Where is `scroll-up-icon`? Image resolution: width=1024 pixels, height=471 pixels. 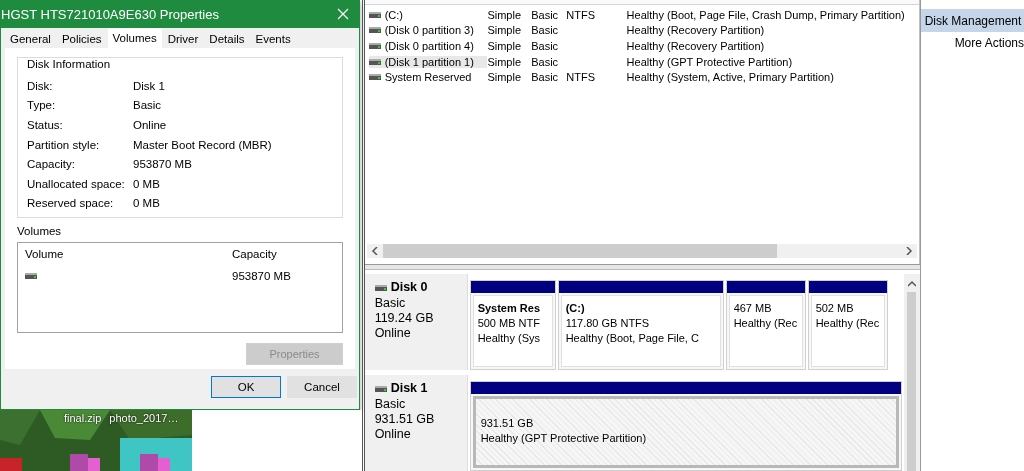 scroll-up-icon is located at coordinates (911, 284).